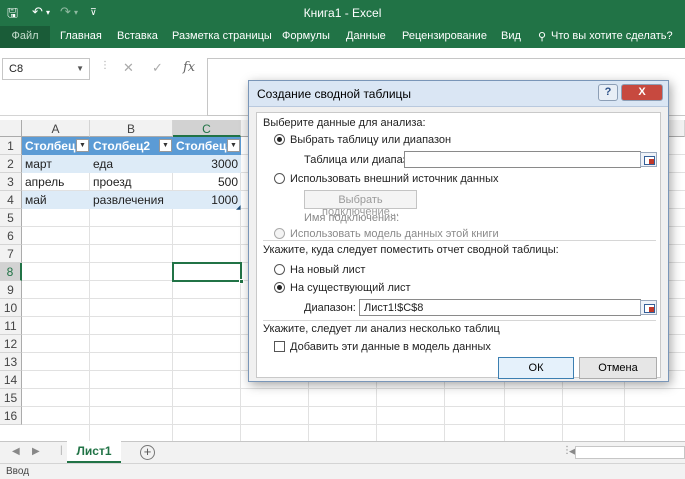 Image resolution: width=685 pixels, height=479 pixels. Describe the element at coordinates (11, 236) in the screenshot. I see `row-header-6: 6` at that location.